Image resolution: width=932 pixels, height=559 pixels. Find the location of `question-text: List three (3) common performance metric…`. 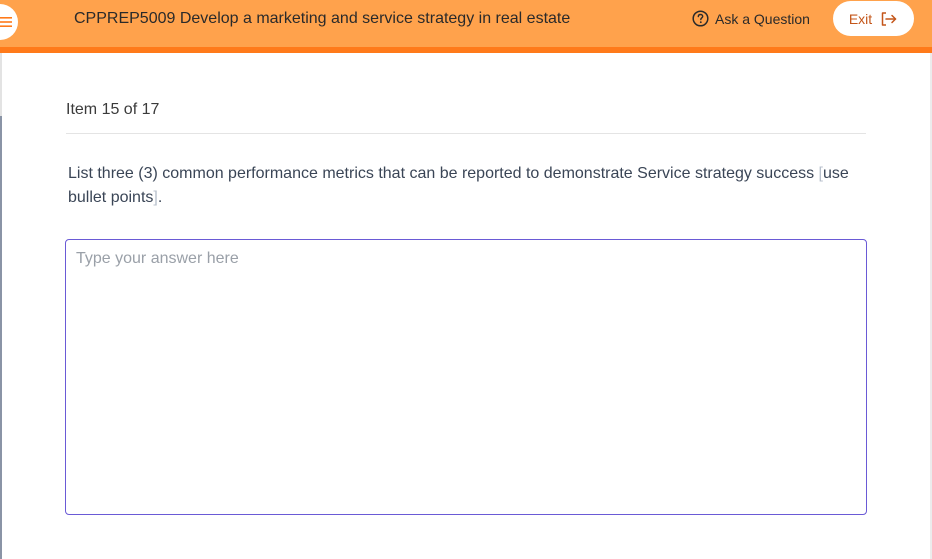

question-text: List three (3) common performance metric… is located at coordinates (468, 186).